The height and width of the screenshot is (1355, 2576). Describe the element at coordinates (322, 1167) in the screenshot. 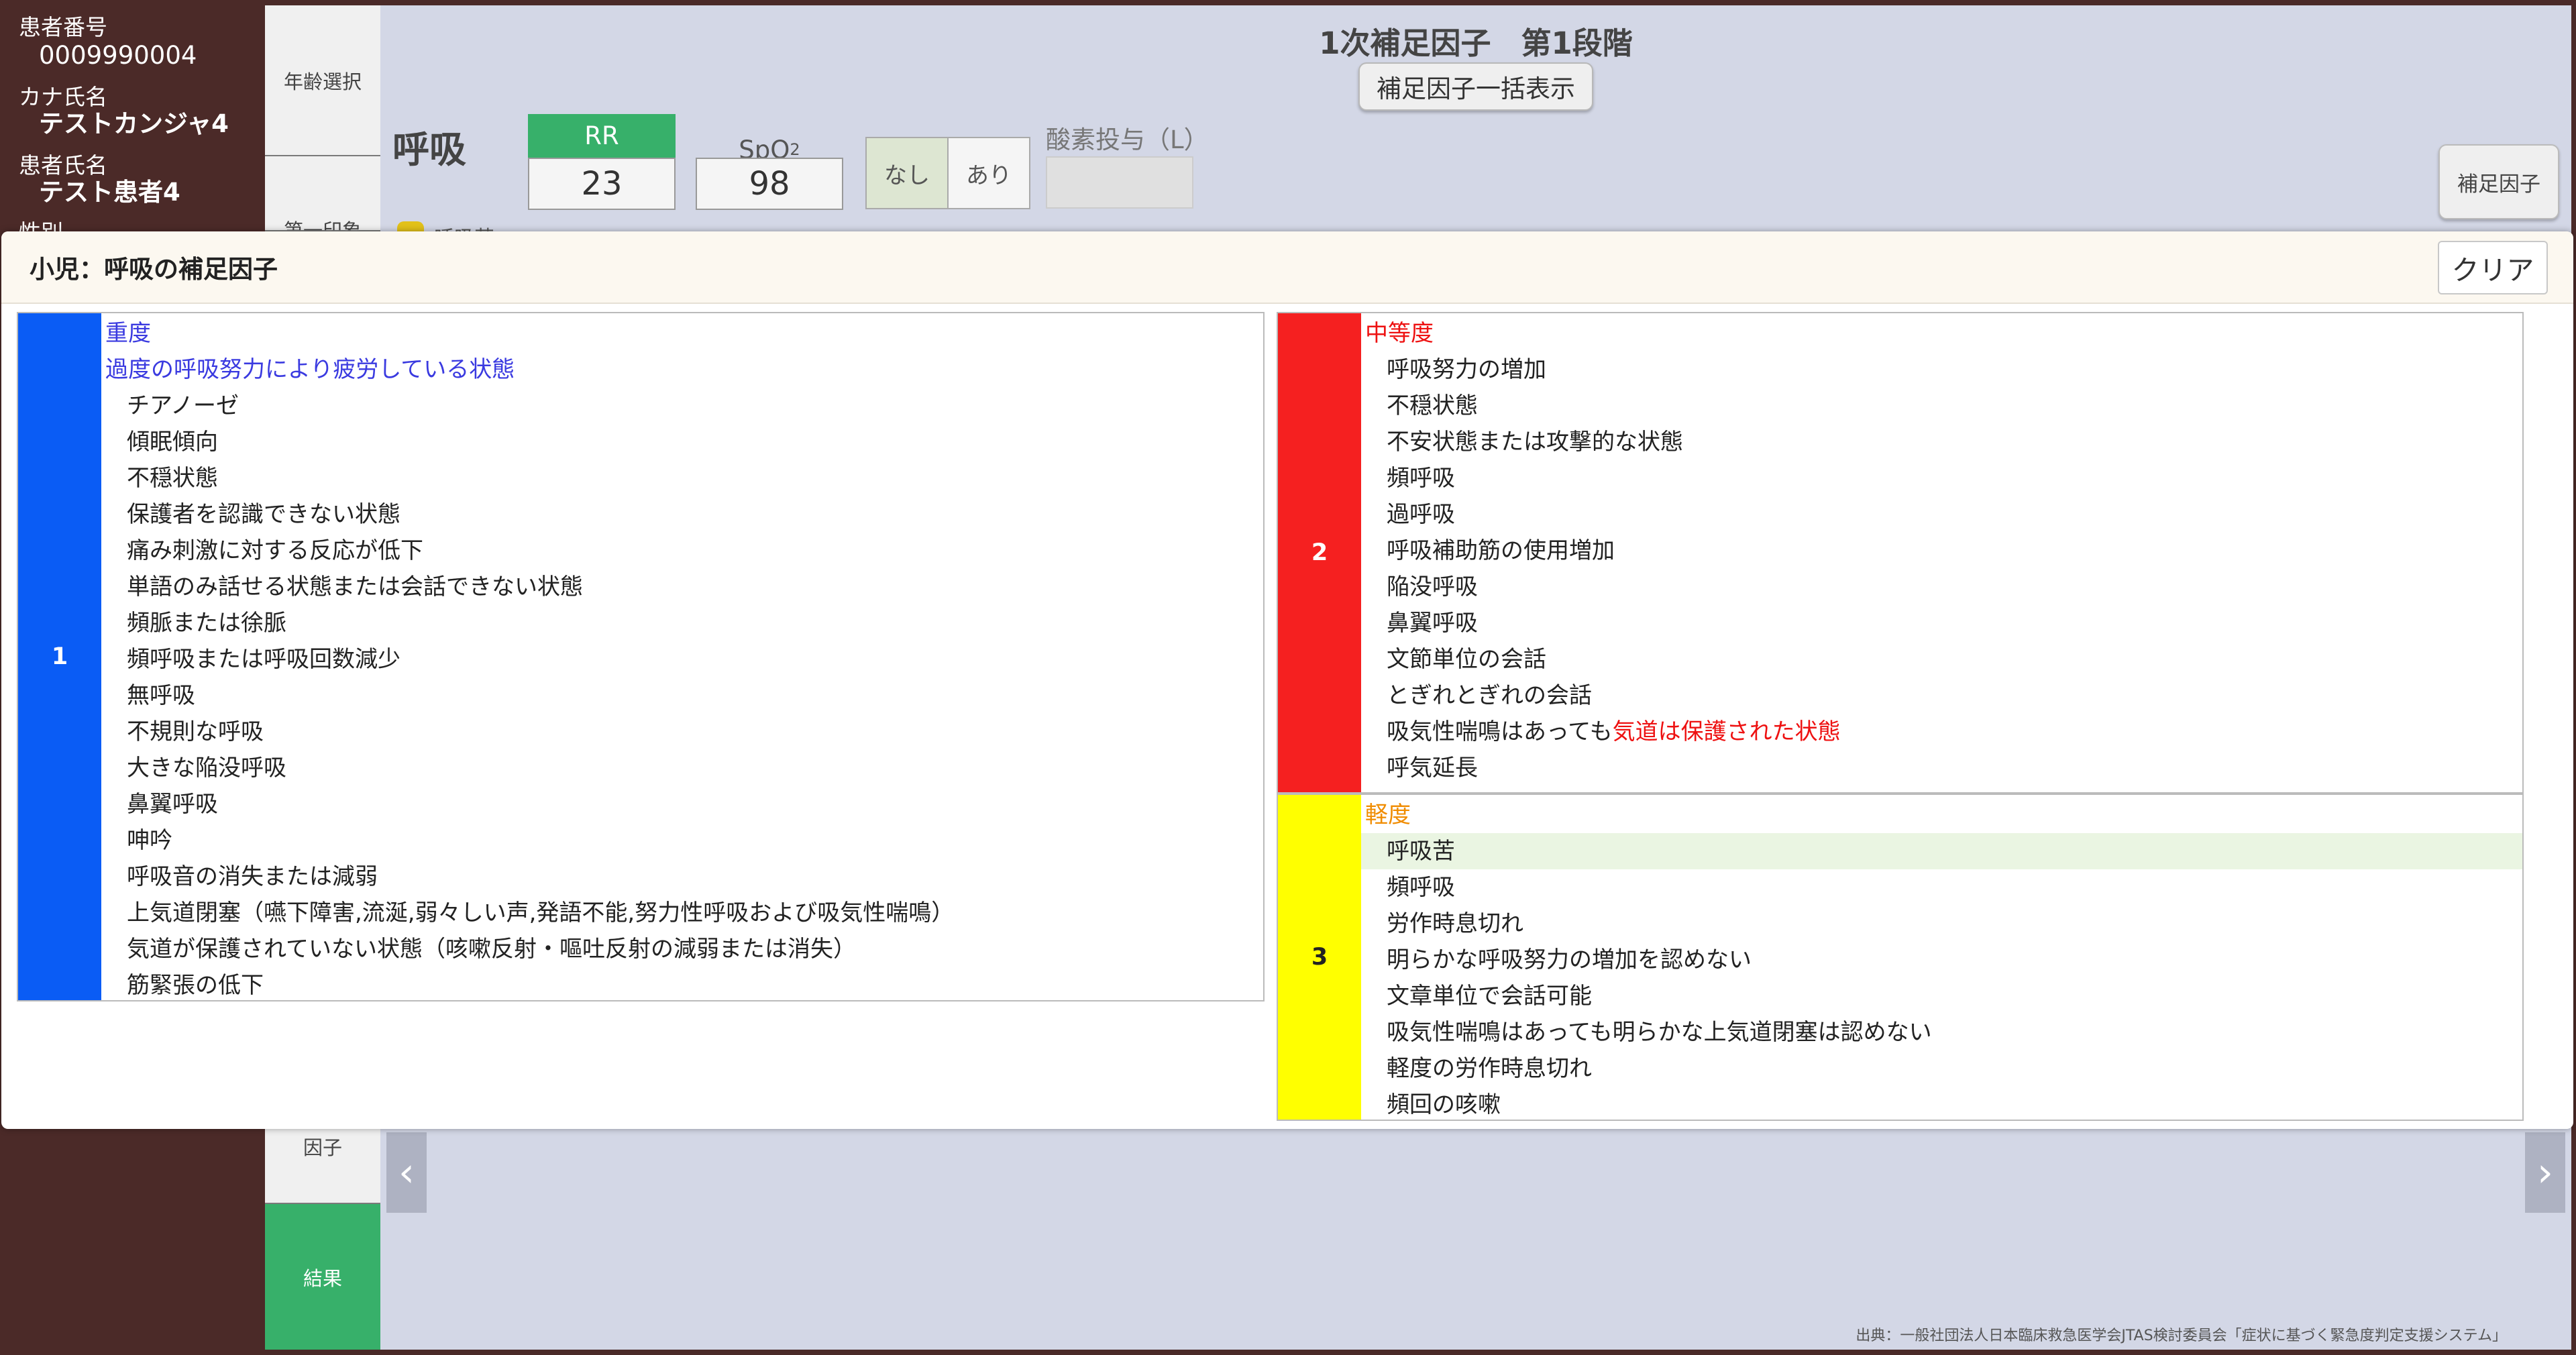

I see `step-factor: 因子` at that location.